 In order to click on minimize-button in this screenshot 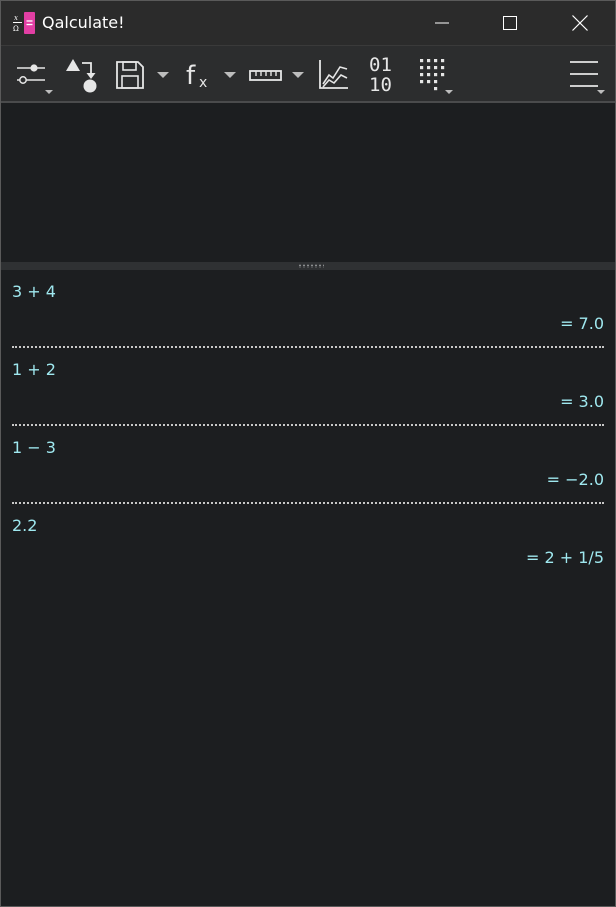, I will do `click(442, 23)`.